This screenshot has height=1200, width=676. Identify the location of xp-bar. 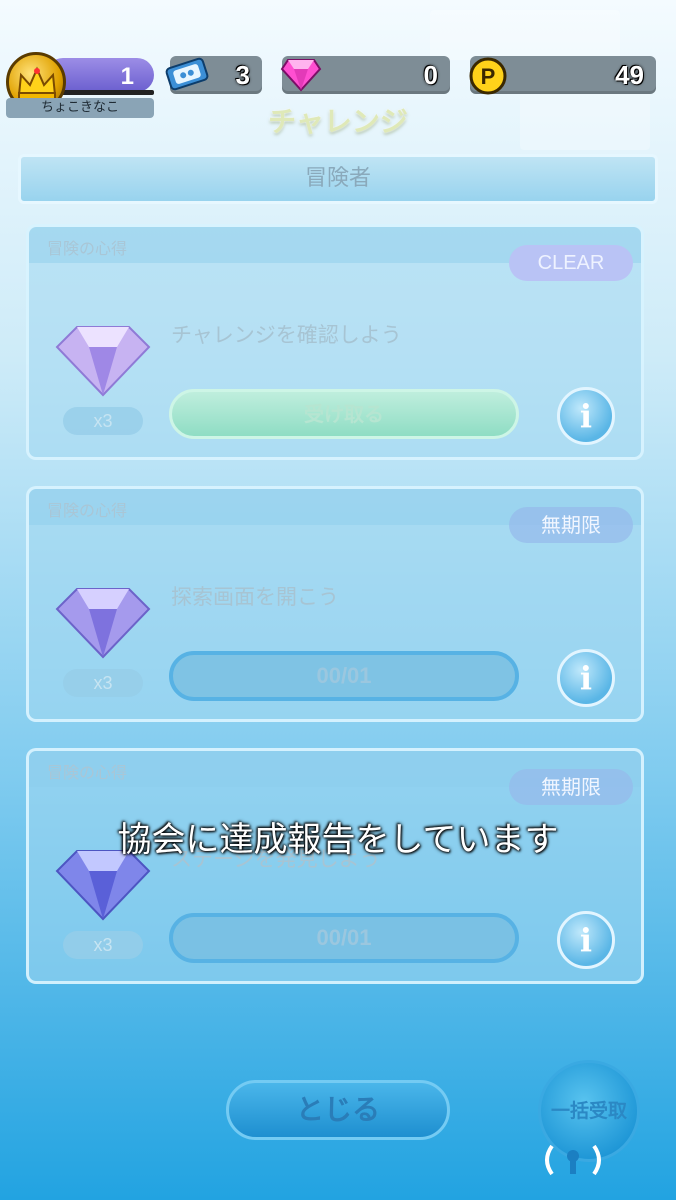
(104, 92).